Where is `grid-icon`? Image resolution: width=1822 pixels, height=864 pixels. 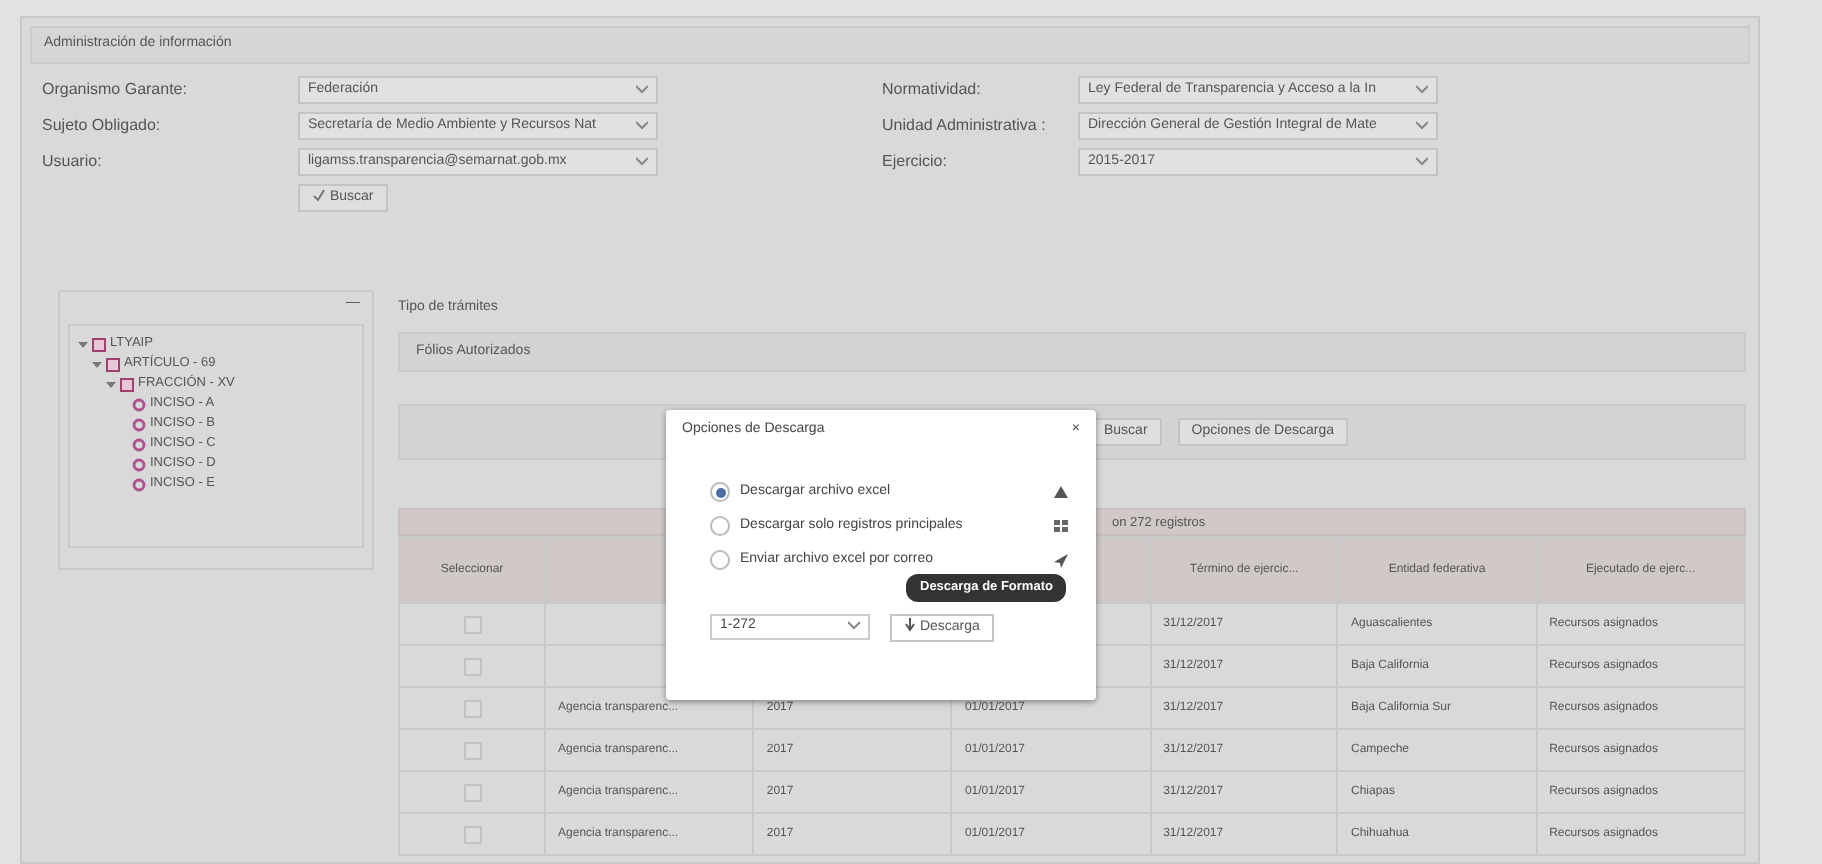
grid-icon is located at coordinates (1061, 526).